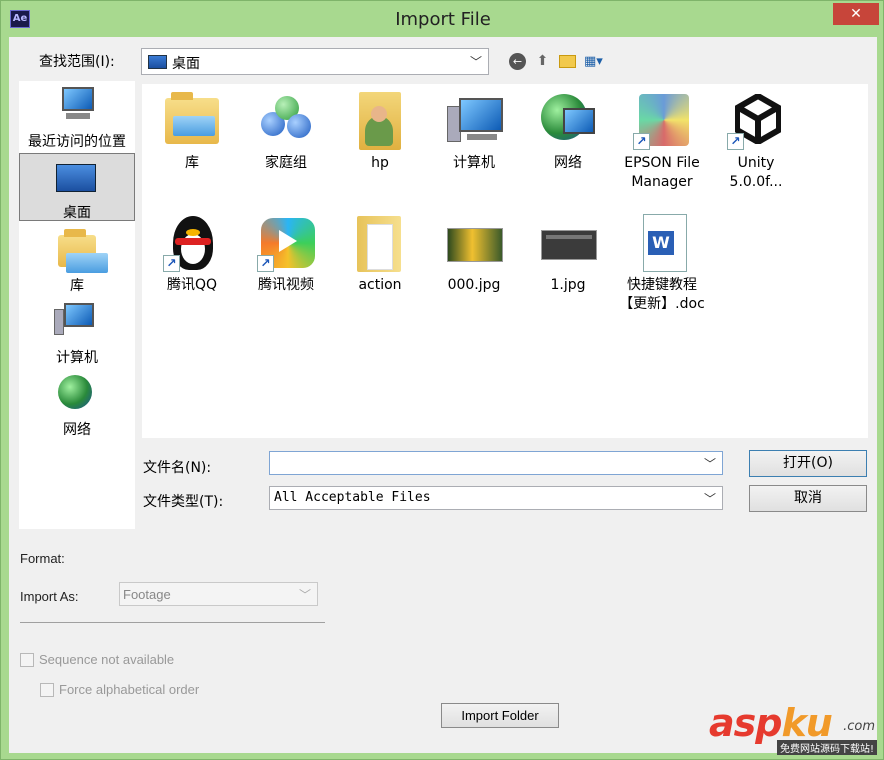 This screenshot has height=760, width=884. Describe the element at coordinates (474, 285) in the screenshot. I see `file-label: 000.jpg` at that location.